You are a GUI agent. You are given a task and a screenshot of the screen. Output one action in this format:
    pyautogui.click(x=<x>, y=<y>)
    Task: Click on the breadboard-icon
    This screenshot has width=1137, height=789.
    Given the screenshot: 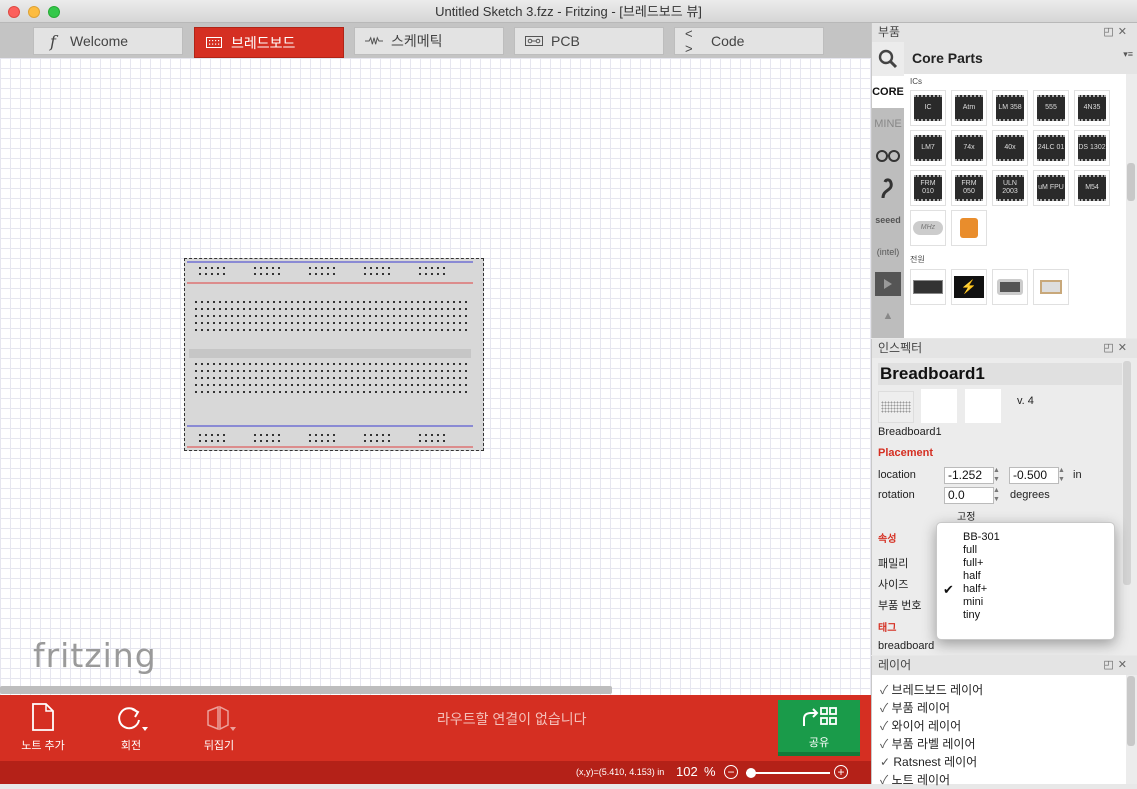 What is the action you would take?
    pyautogui.click(x=214, y=42)
    